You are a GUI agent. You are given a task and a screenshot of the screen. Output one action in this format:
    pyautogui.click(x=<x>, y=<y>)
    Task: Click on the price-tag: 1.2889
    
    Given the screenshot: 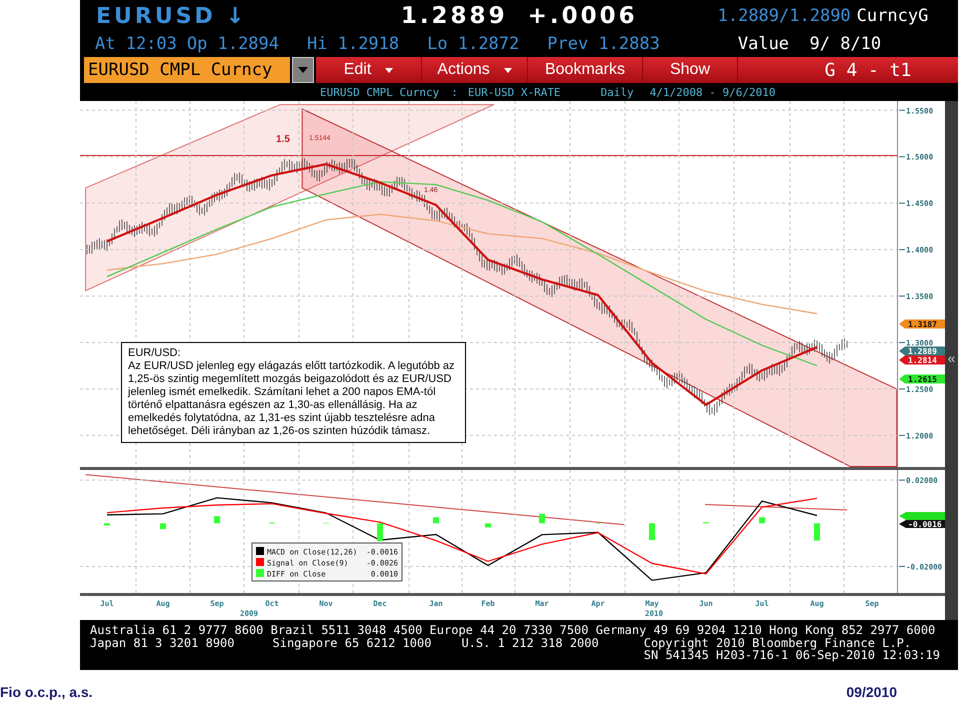 What is the action you would take?
    pyautogui.click(x=922, y=351)
    